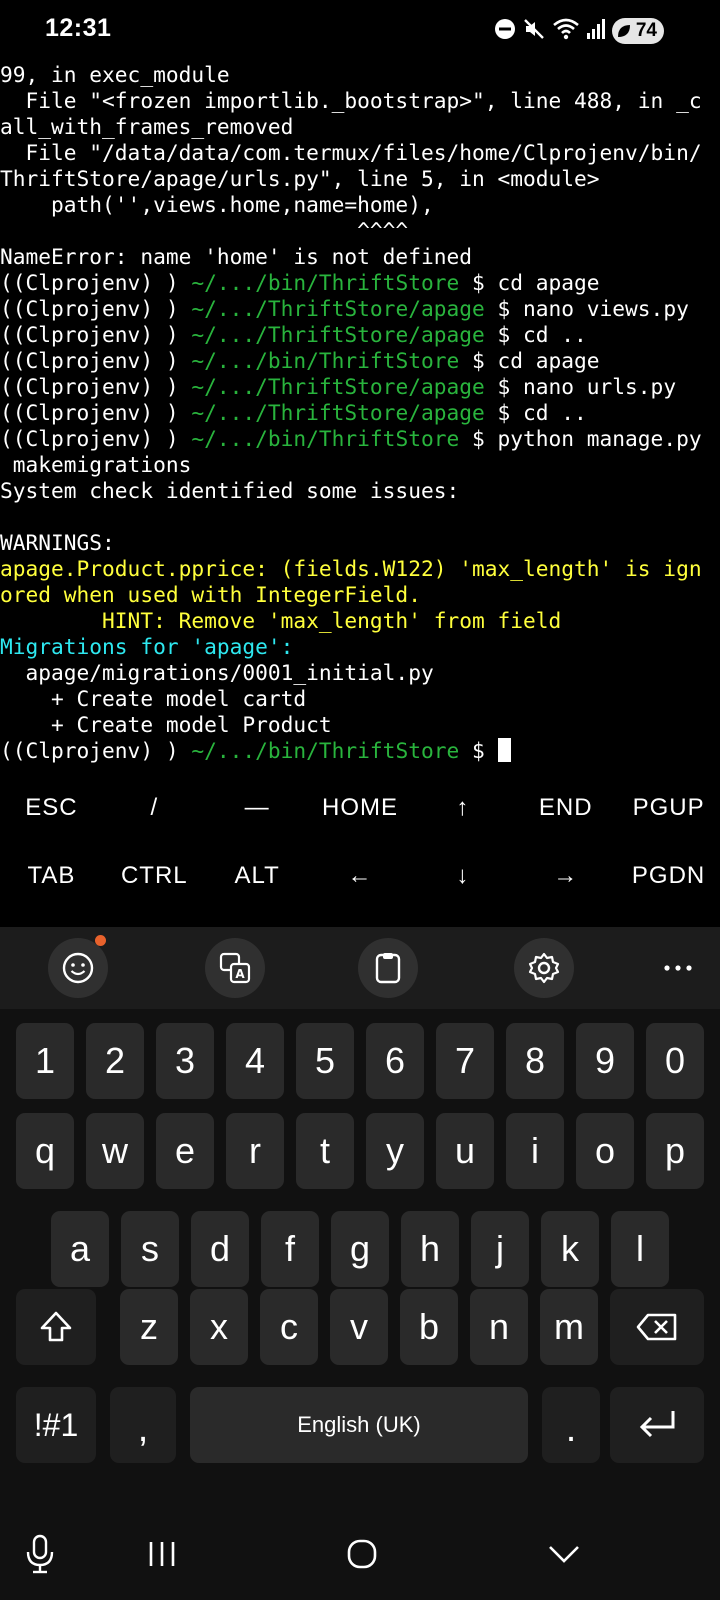 The height and width of the screenshot is (1600, 720). What do you see at coordinates (230, 490) in the screenshot?
I see `terminal-text: System check identified some issues:` at bounding box center [230, 490].